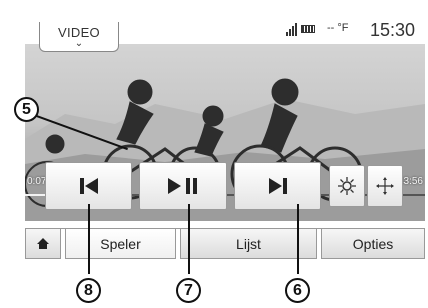 The height and width of the screenshot is (308, 428). Describe the element at coordinates (298, 239) in the screenshot. I see `callout-6-leader` at that location.